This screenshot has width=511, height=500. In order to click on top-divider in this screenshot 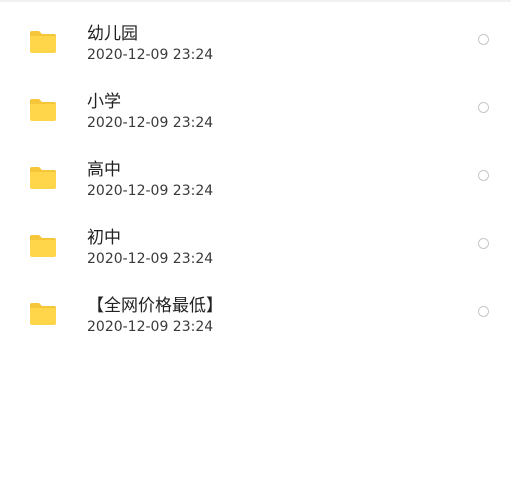, I will do `click(255, 1)`.